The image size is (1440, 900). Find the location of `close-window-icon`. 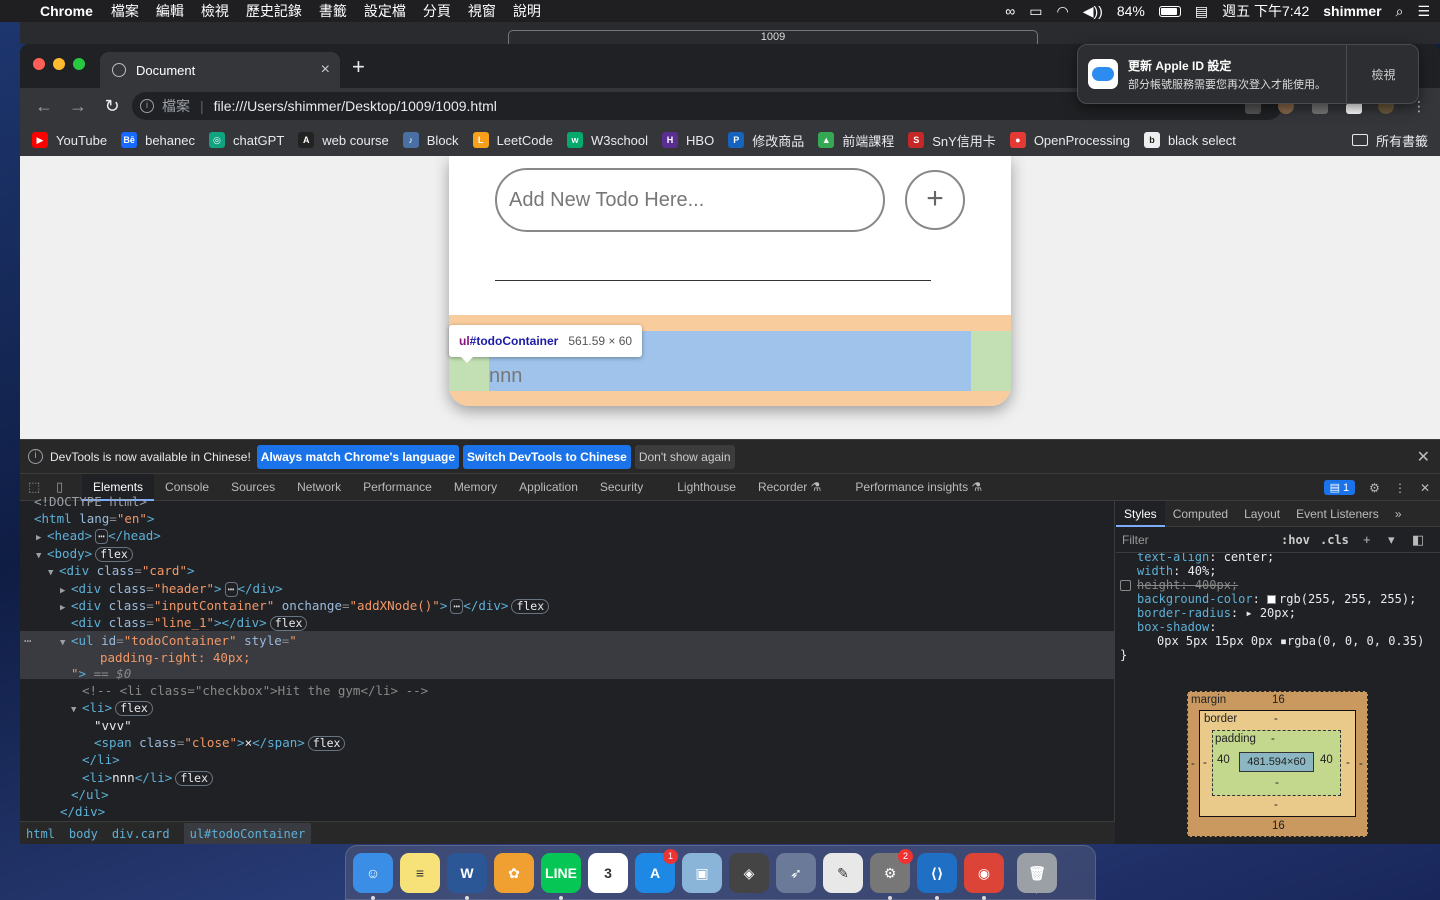

close-window-icon is located at coordinates (39, 64).